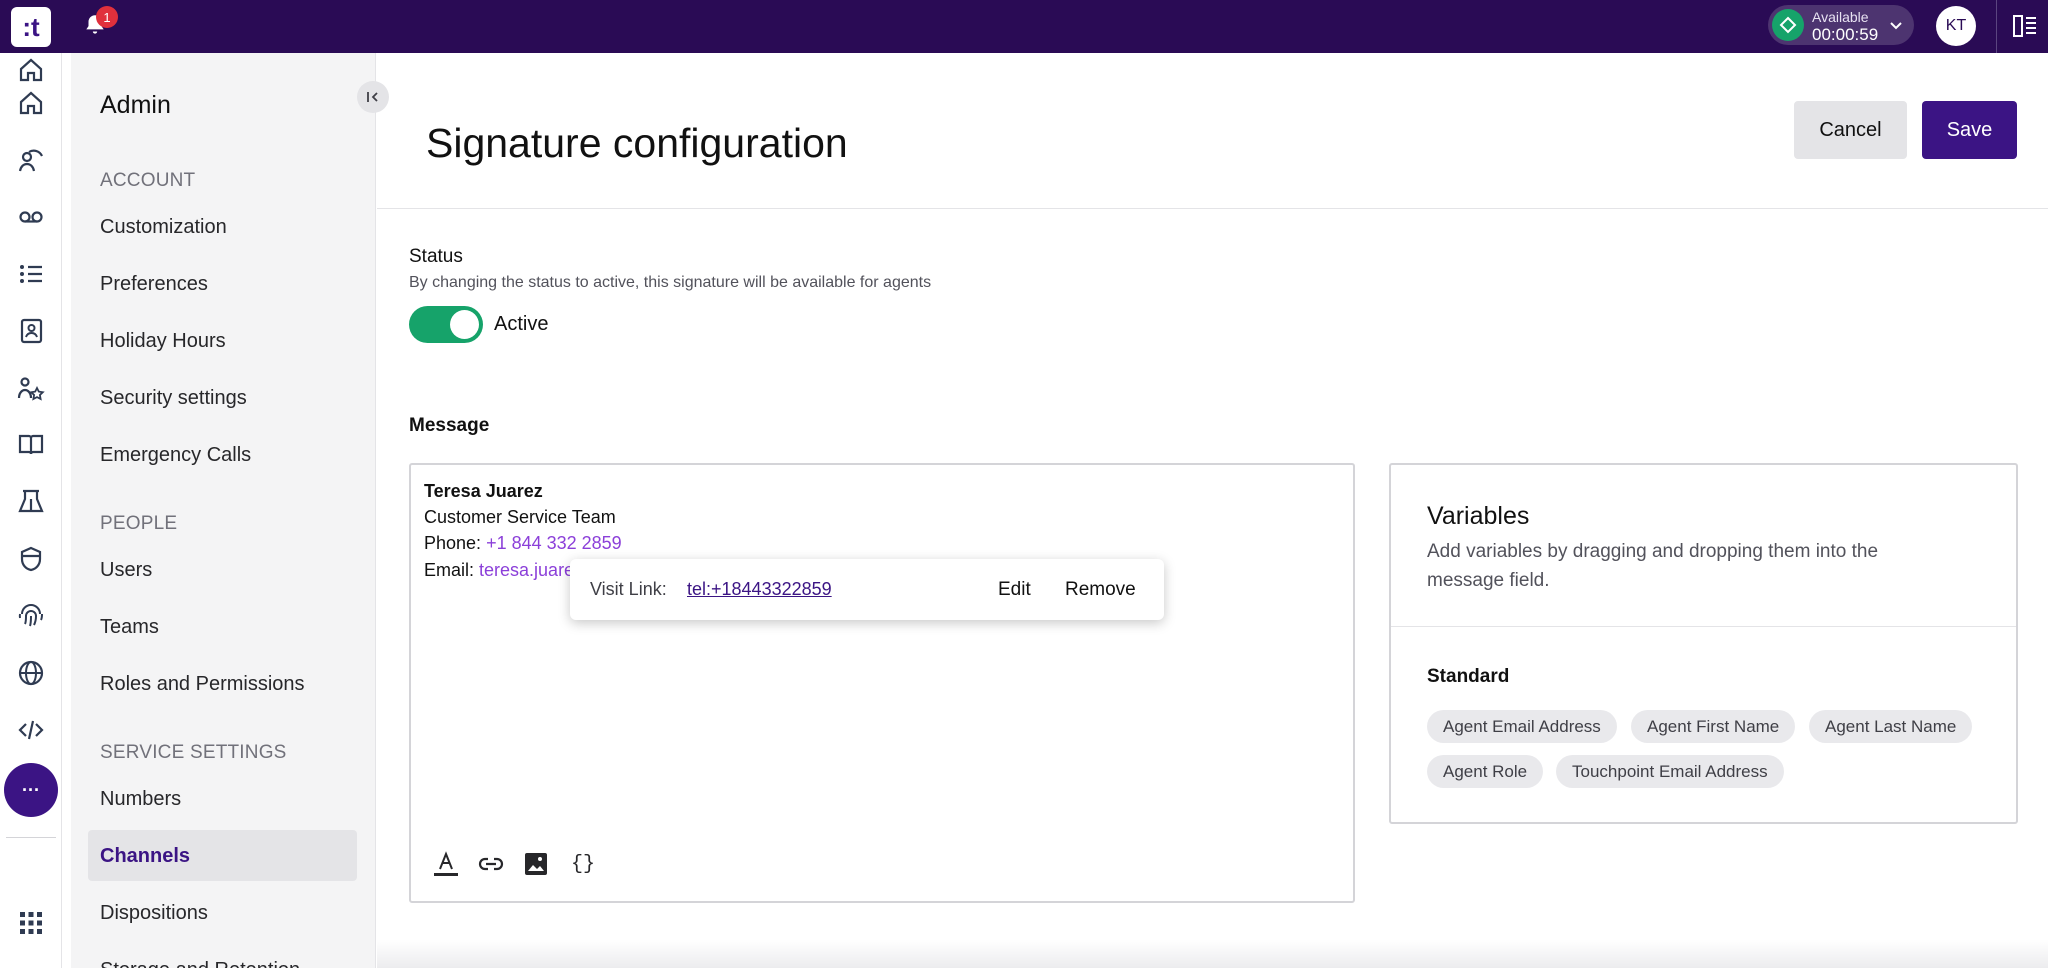 This screenshot has height=968, width=2048. Describe the element at coordinates (202, 684) in the screenshot. I see `sidebar-item-roles-permissions: Roles and Permissions` at that location.